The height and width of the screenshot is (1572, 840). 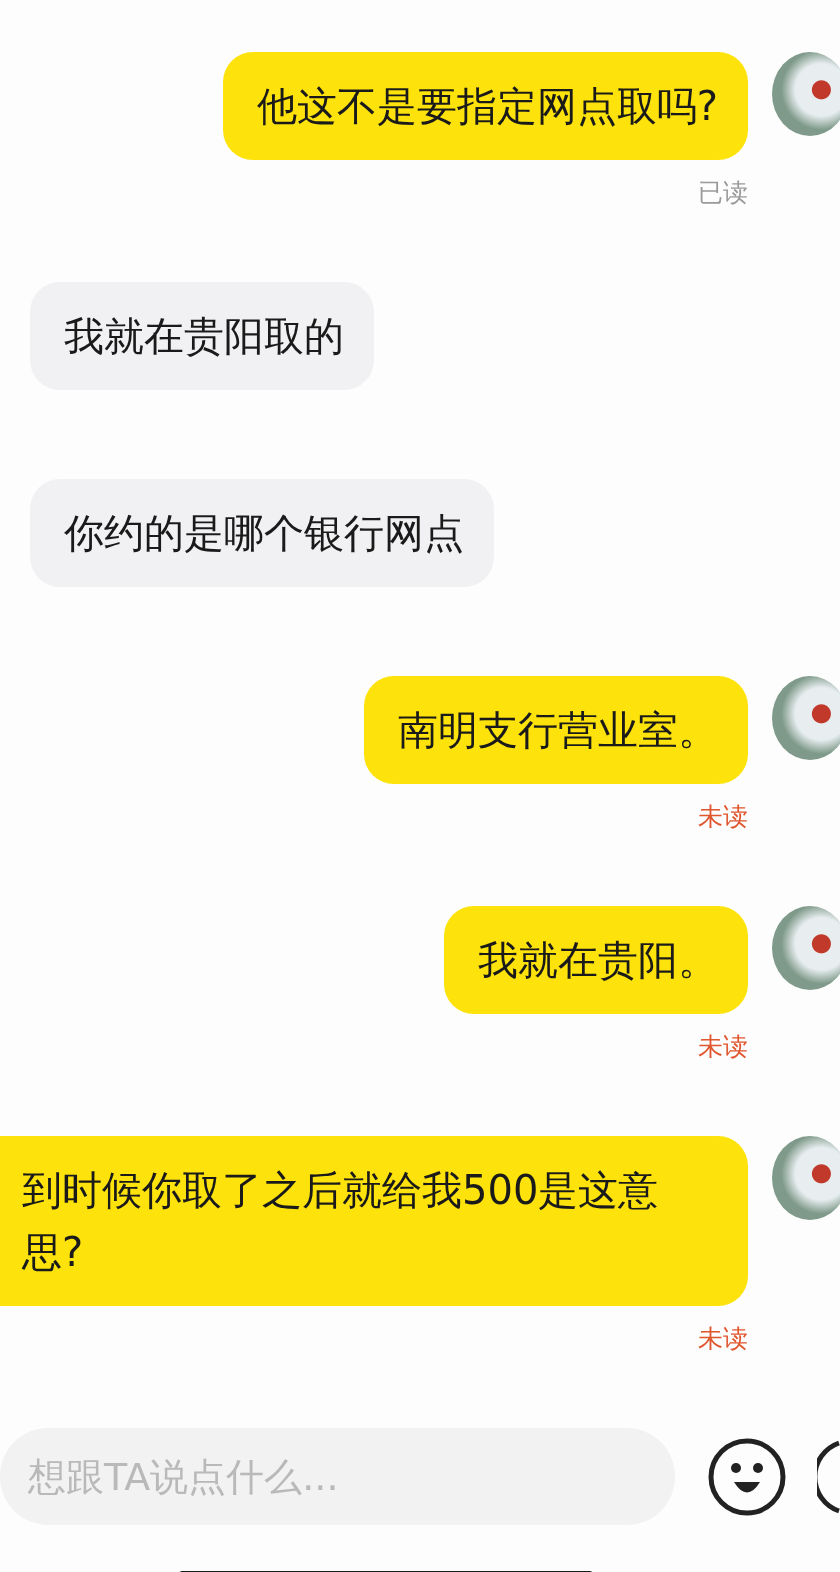 What do you see at coordinates (556, 730) in the screenshot?
I see `message-bubble: 南明支行营业室。` at bounding box center [556, 730].